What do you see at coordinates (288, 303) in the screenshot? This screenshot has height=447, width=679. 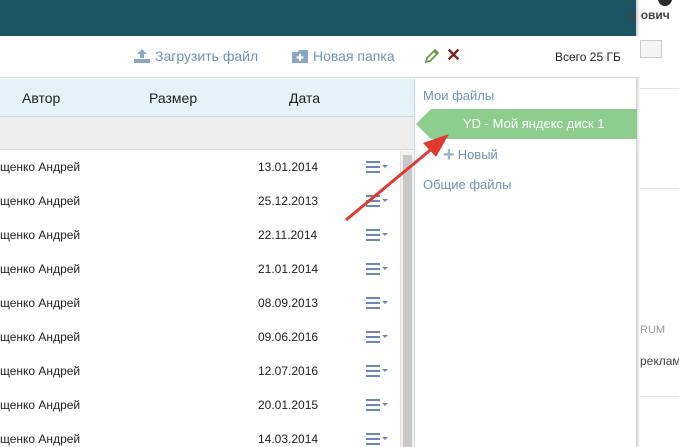 I see `row-date: 08.09.2013` at bounding box center [288, 303].